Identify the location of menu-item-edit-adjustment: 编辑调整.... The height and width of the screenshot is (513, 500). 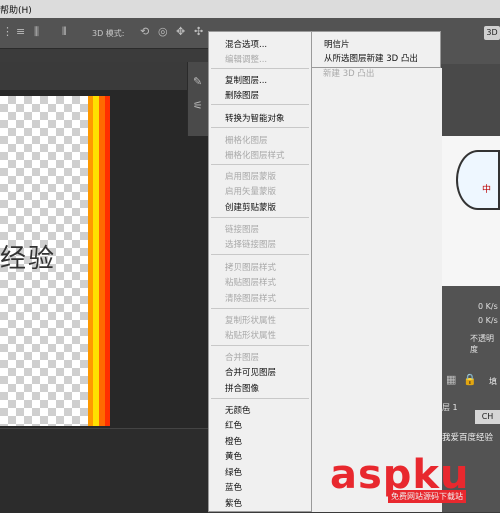
(246, 60).